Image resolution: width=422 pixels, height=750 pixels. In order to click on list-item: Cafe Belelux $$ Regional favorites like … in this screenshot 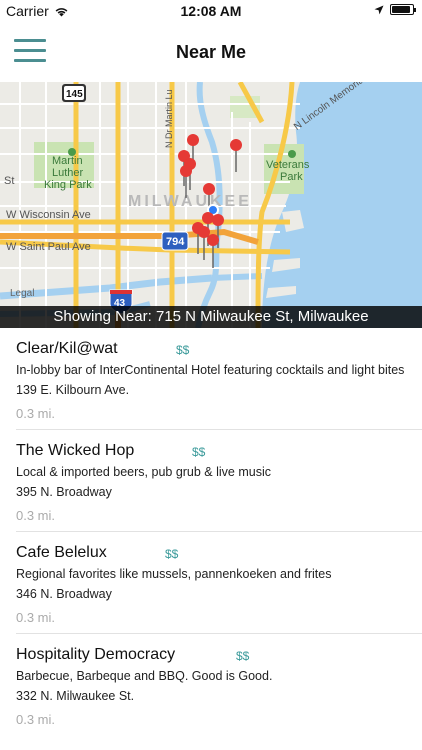, I will do `click(219, 583)`.